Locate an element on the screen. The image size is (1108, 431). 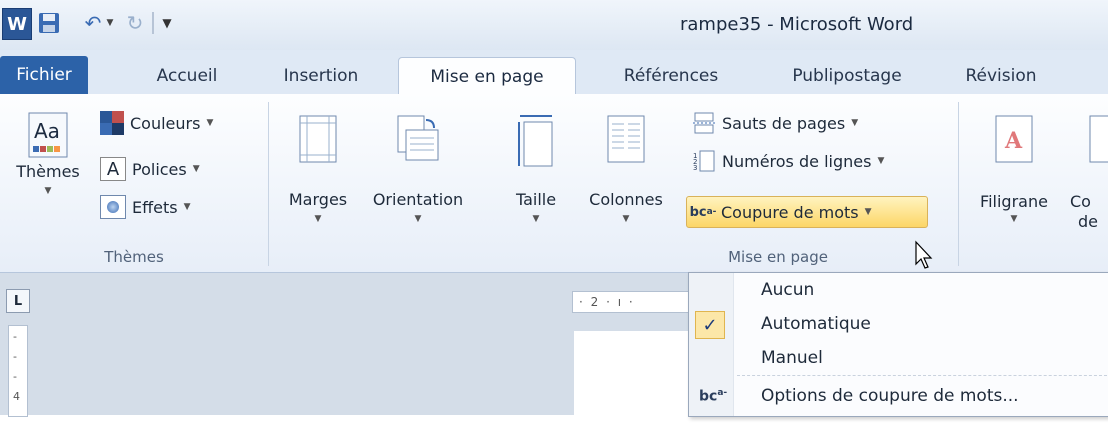
menu-item-label: Aucun is located at coordinates (788, 290).